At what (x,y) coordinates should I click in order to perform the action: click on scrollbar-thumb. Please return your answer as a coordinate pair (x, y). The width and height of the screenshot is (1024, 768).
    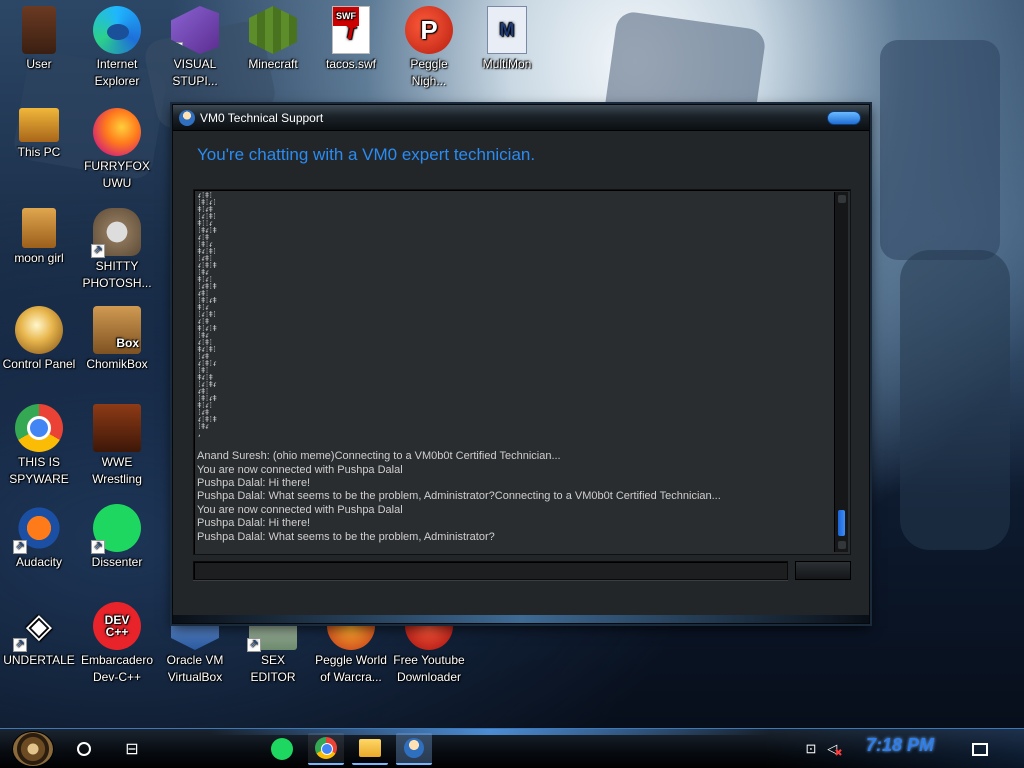
    Looking at the image, I should click on (841, 523).